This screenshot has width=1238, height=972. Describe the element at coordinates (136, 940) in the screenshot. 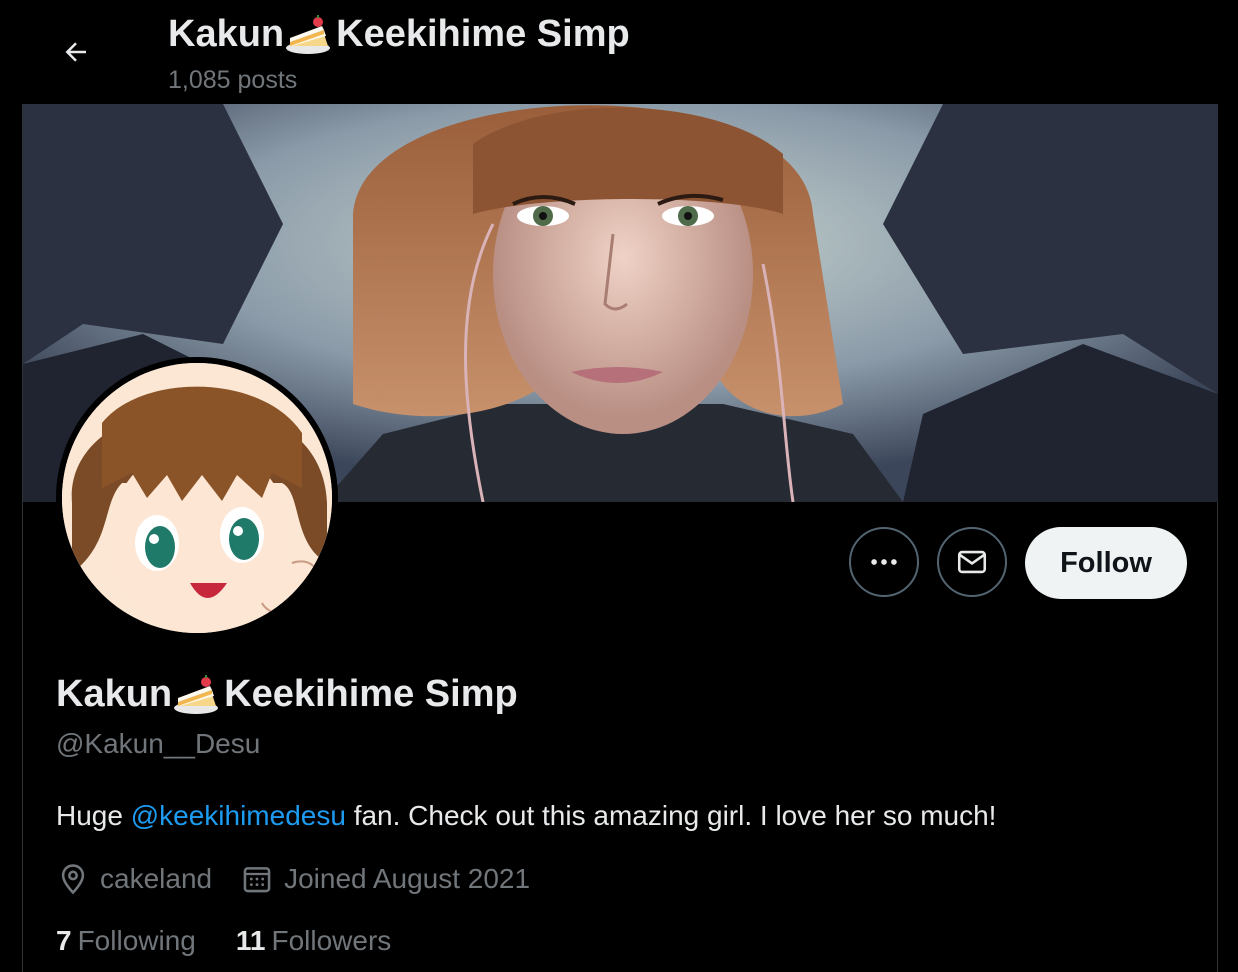

I see `following-label: Following` at that location.